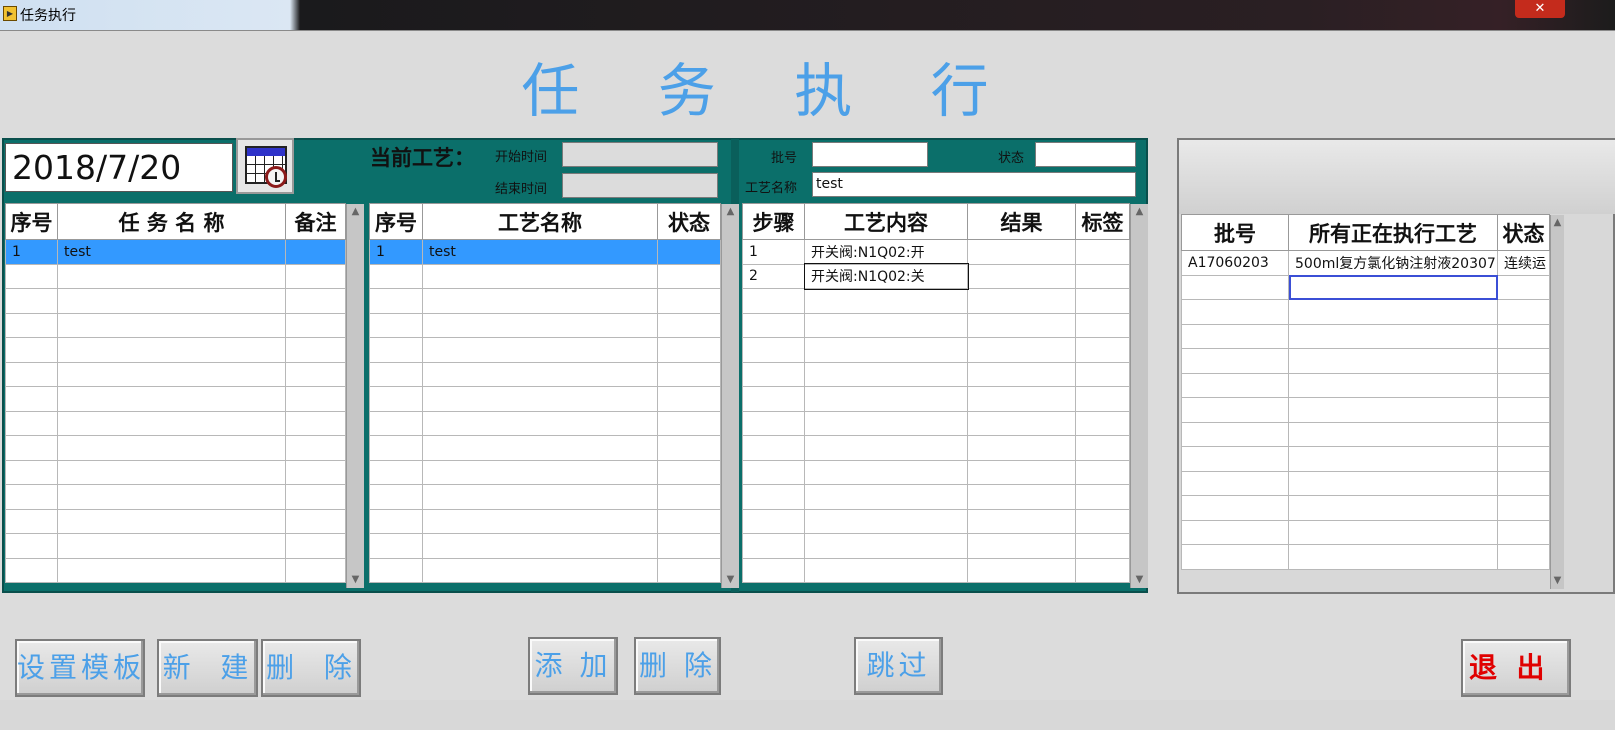  I want to click on col-header: 工艺名称, so click(540, 221).